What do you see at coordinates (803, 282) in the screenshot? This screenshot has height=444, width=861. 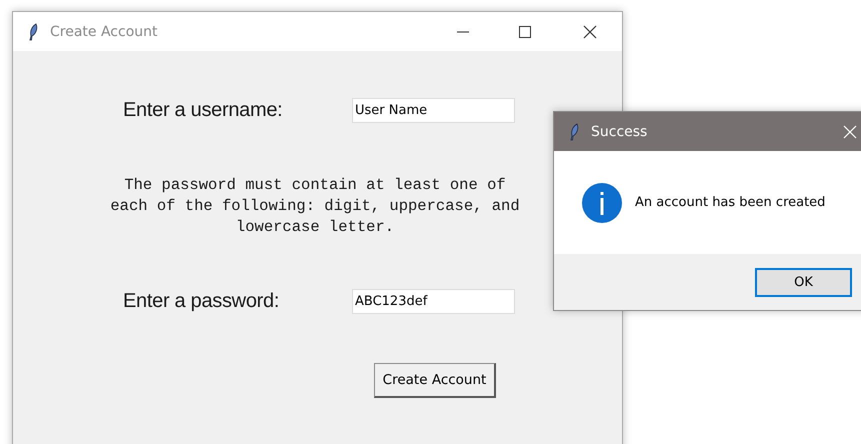 I see `ok-button: OK` at bounding box center [803, 282].